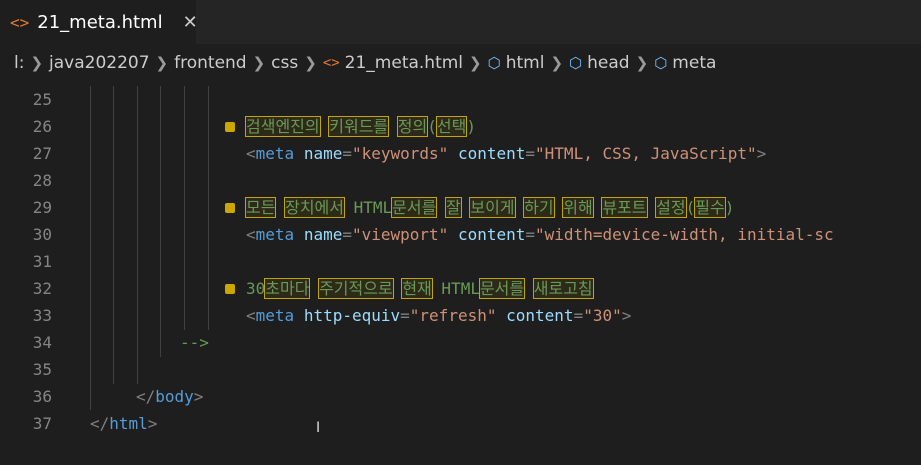 The width and height of the screenshot is (921, 465). Describe the element at coordinates (42, 99) in the screenshot. I see `line-number: 25` at that location.